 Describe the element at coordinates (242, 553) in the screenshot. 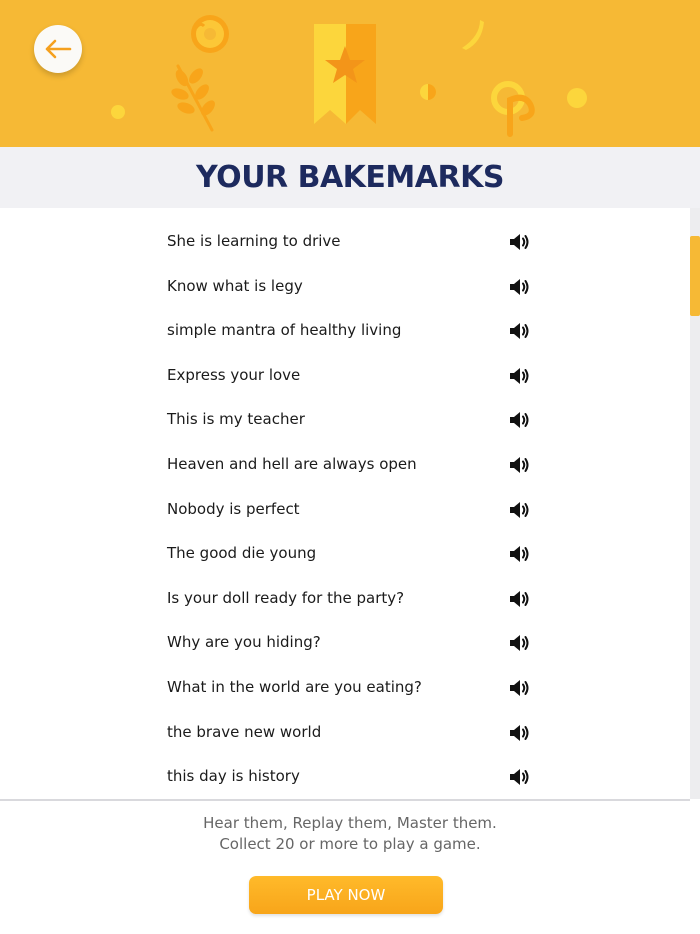

I see `phrase-text: The good die young` at that location.